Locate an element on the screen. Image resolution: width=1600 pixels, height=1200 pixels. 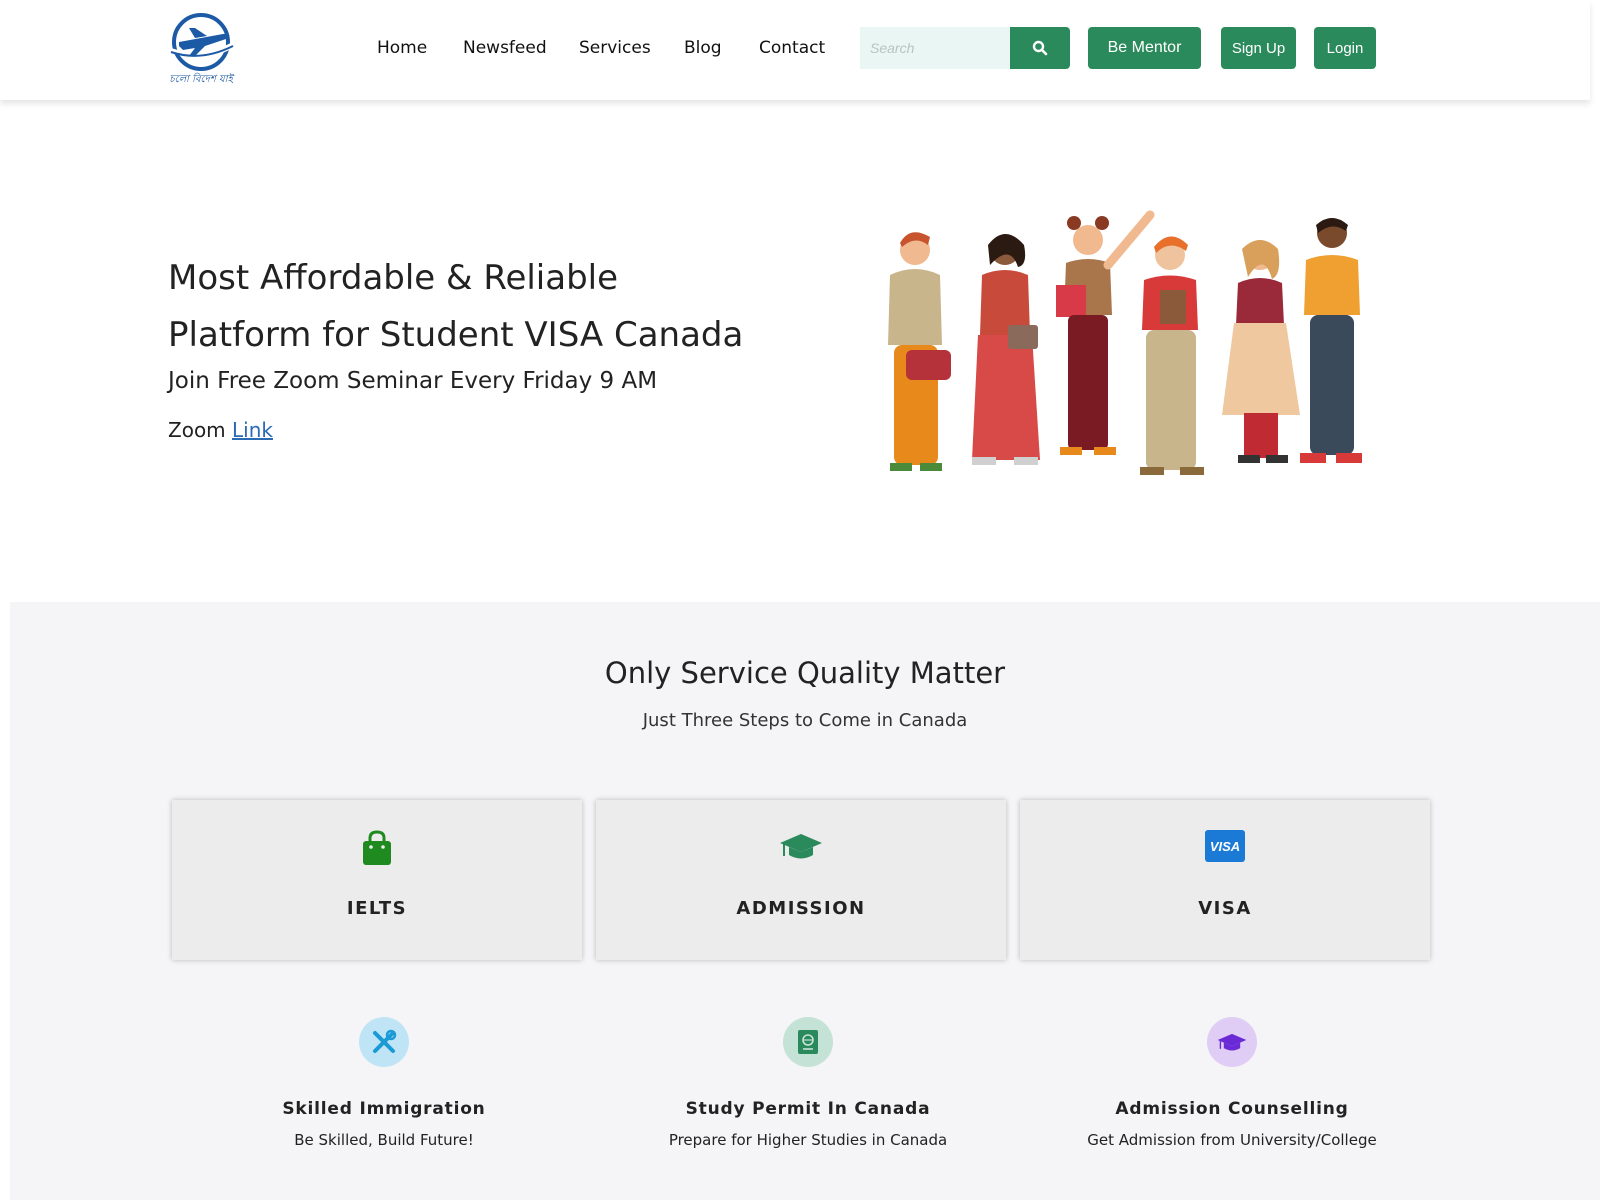
be-mentor-button: Be Mentor is located at coordinates (1144, 48).